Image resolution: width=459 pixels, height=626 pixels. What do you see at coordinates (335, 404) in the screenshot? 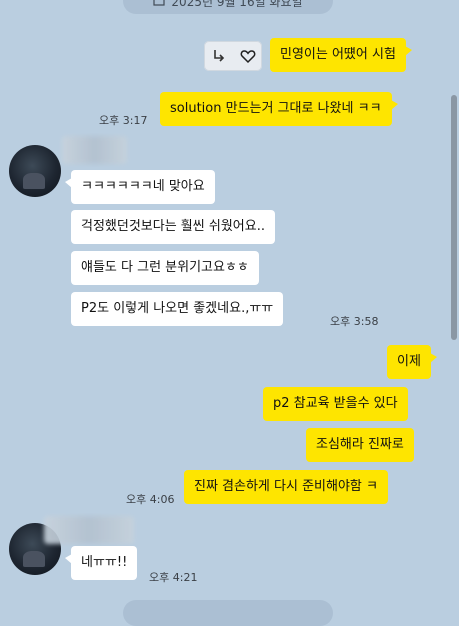
I see `chat-message-mine: p2 참교육 받을수 있다` at bounding box center [335, 404].